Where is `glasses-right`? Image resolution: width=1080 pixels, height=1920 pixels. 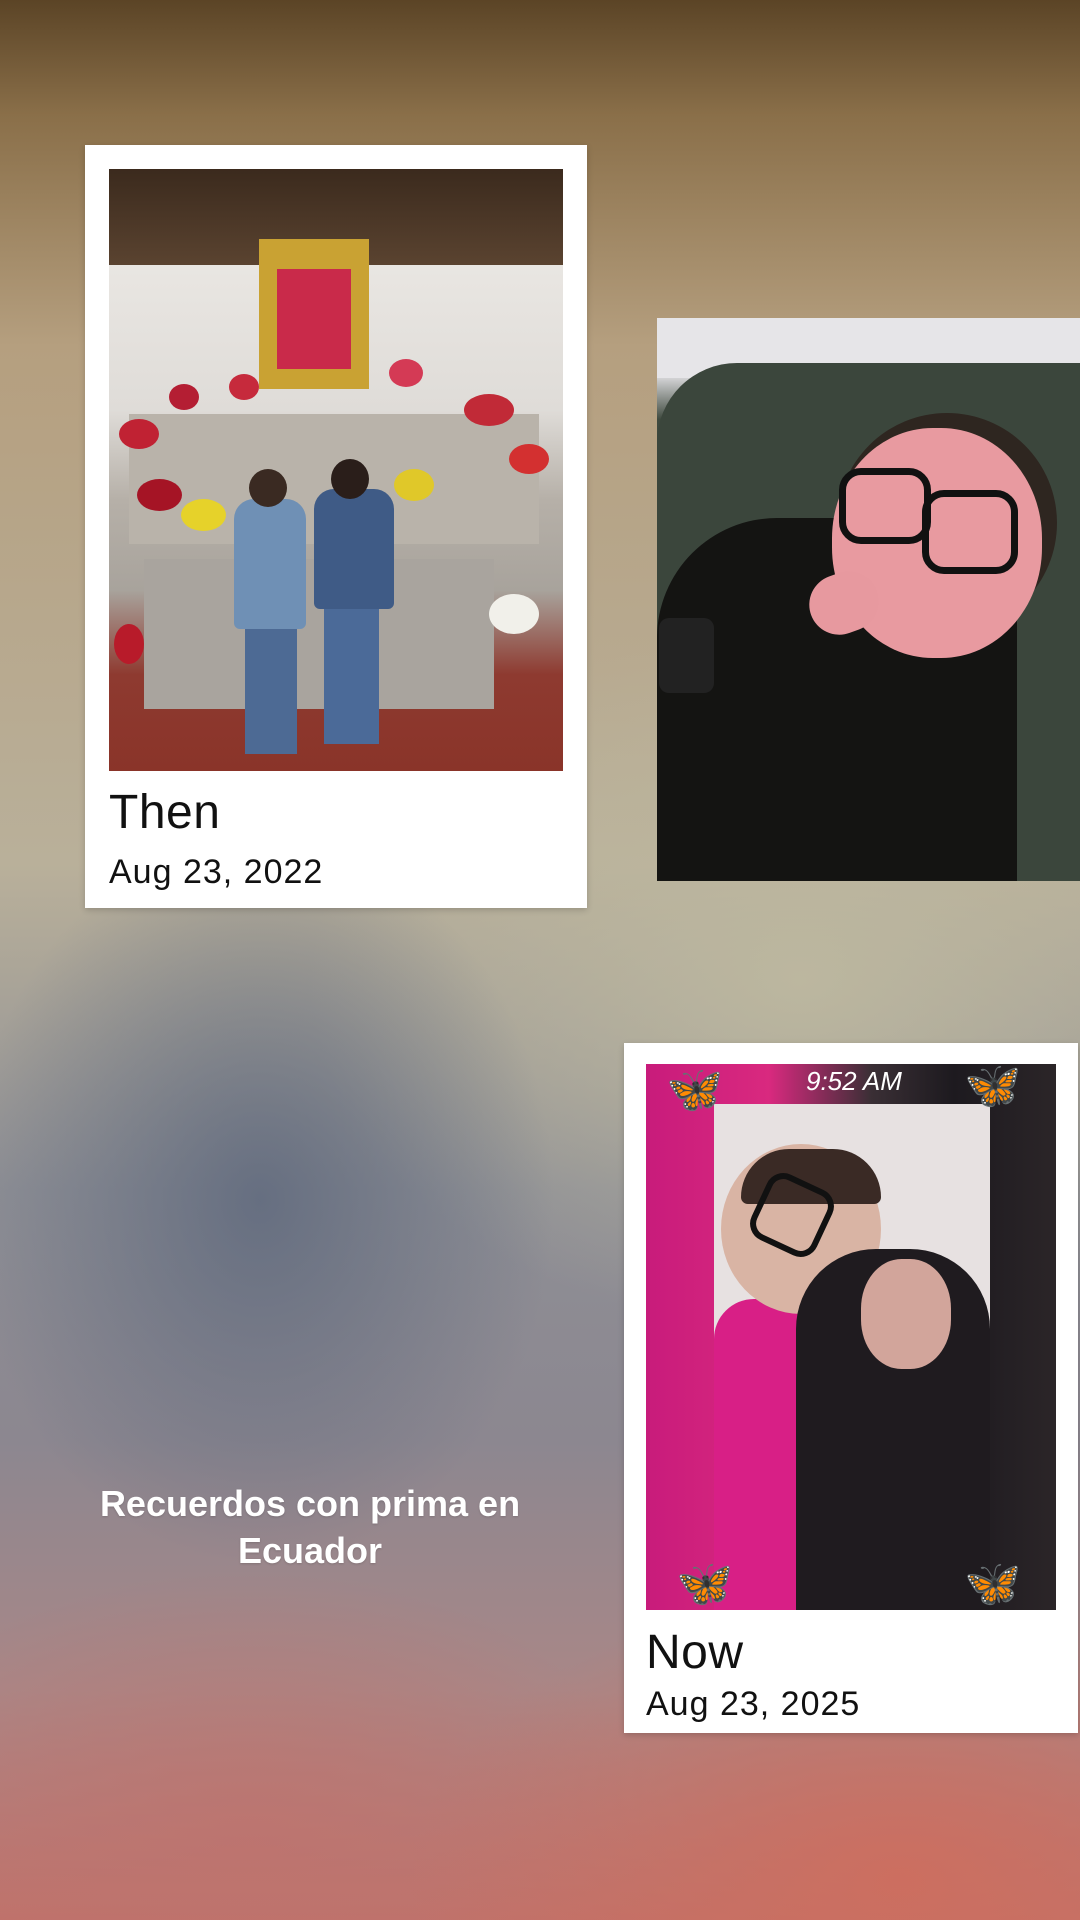
glasses-right is located at coordinates (970, 532).